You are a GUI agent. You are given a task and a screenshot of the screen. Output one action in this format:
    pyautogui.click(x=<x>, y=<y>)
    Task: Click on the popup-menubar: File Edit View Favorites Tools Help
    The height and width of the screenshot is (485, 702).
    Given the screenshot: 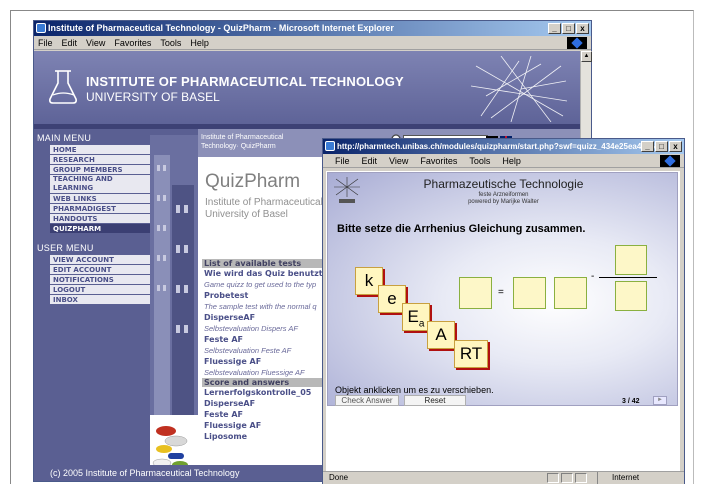 What is the action you would take?
    pyautogui.click(x=503, y=161)
    